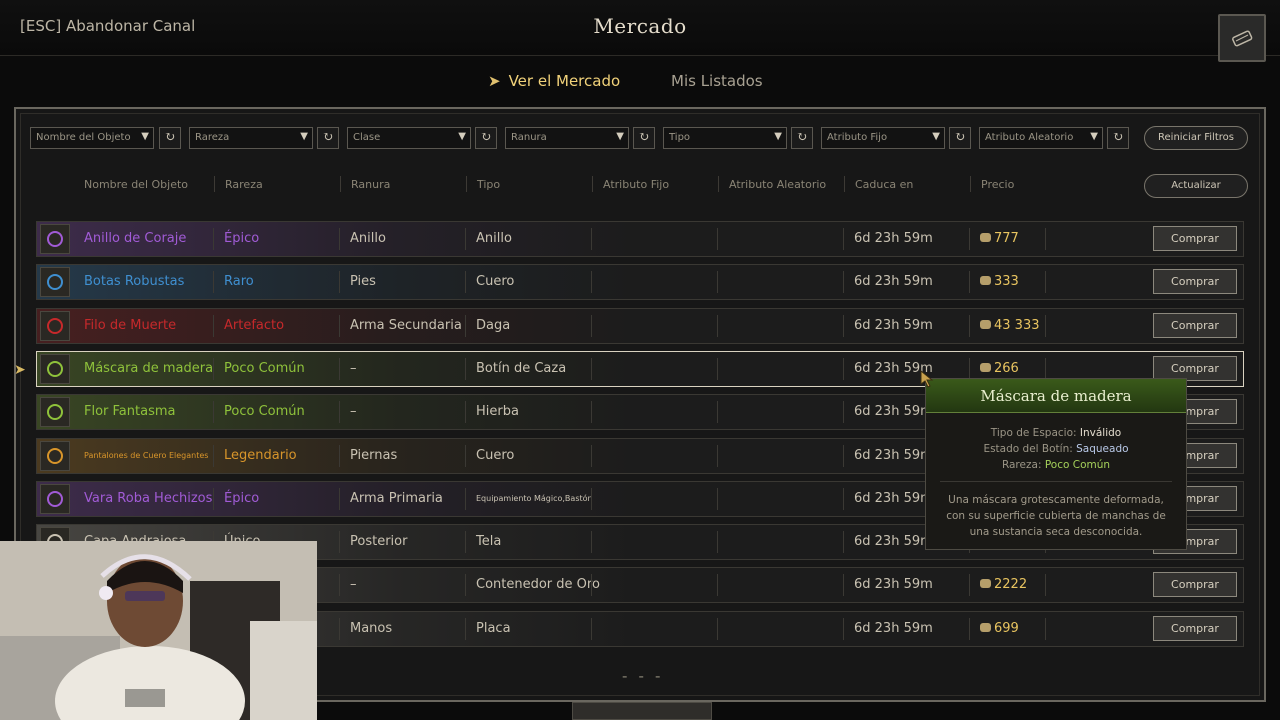 This screenshot has height=720, width=1280. I want to click on filter-slot: Ranura ▼, so click(567, 138).